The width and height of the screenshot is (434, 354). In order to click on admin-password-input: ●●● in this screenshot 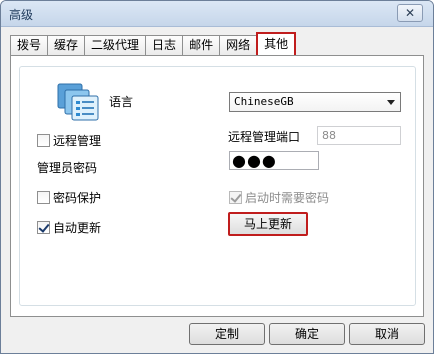, I will do `click(274, 160)`.